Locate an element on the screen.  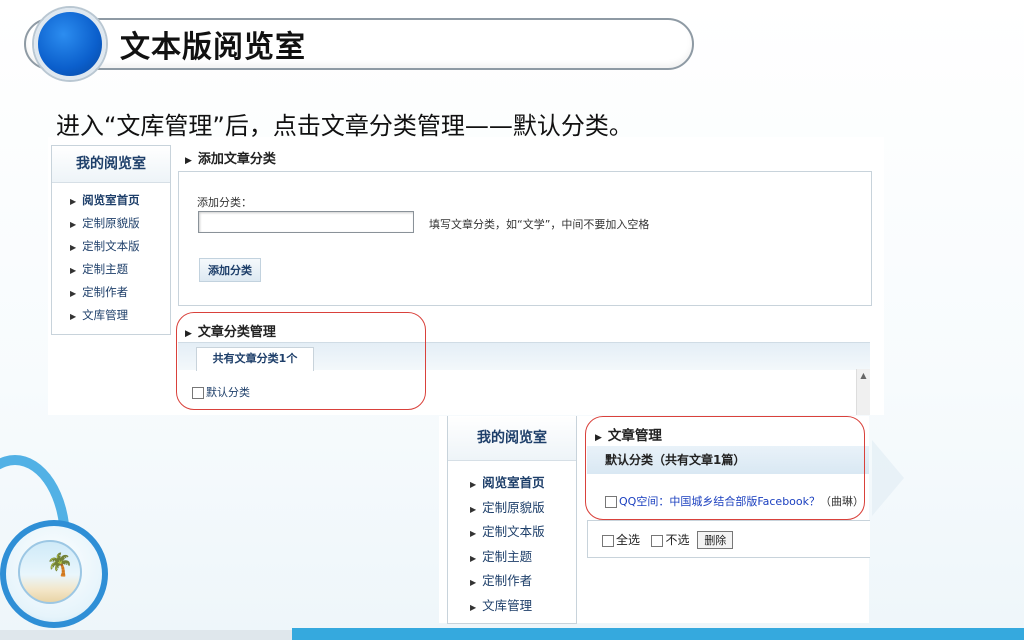
select-none-control: 不选 is located at coordinates (670, 540).